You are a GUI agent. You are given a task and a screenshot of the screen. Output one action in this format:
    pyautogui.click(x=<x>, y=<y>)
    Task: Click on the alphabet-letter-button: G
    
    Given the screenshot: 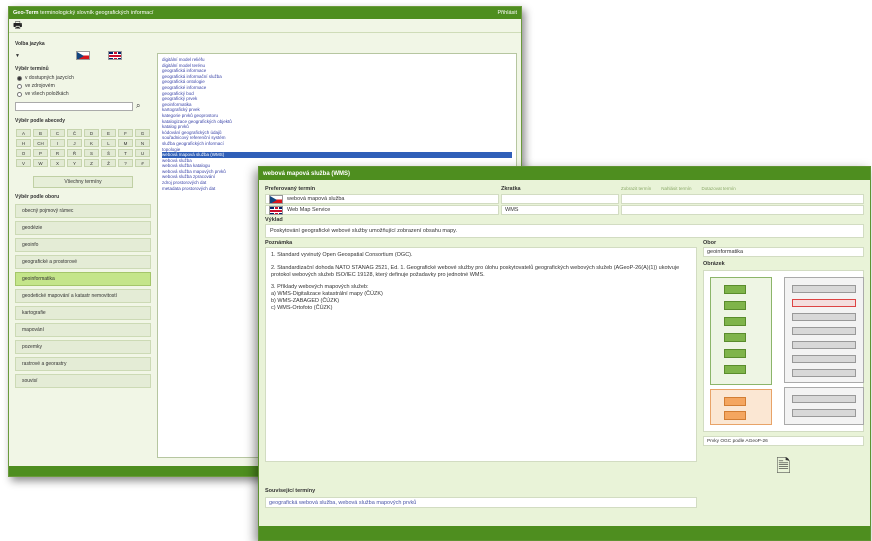 What is the action you would take?
    pyautogui.click(x=142, y=133)
    